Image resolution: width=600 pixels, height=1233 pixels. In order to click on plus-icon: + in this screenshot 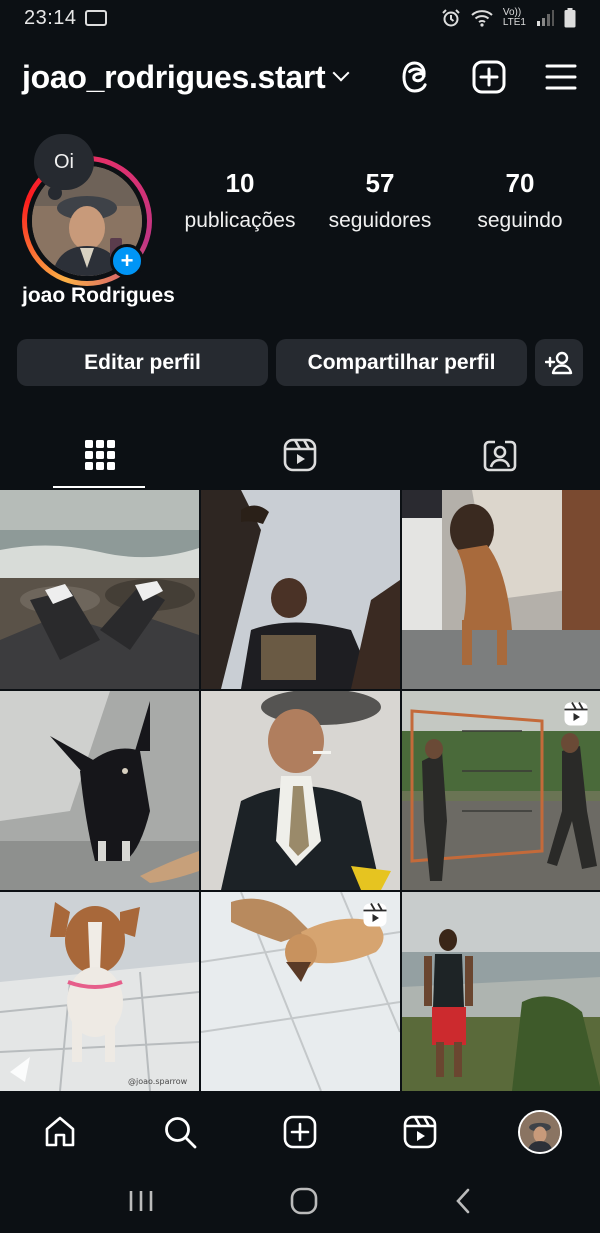, I will do `click(127, 260)`.